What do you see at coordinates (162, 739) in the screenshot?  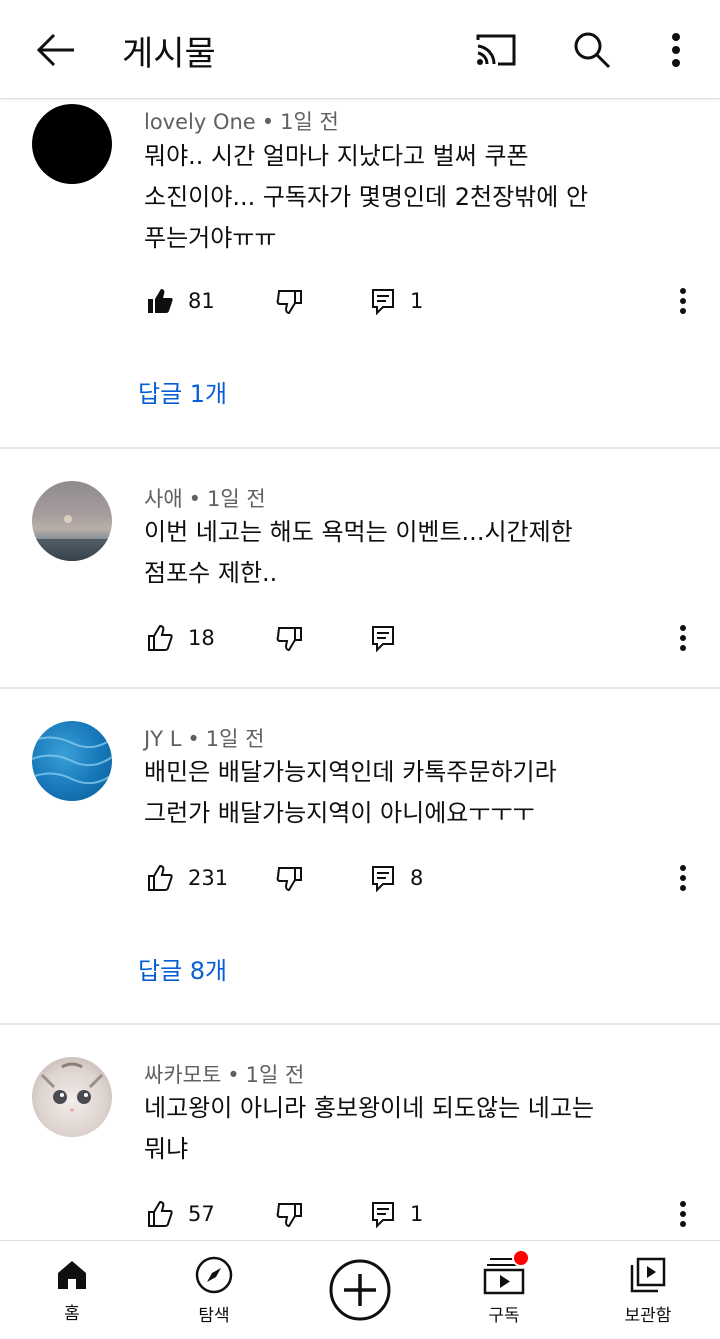 I see `author-name: JY L` at bounding box center [162, 739].